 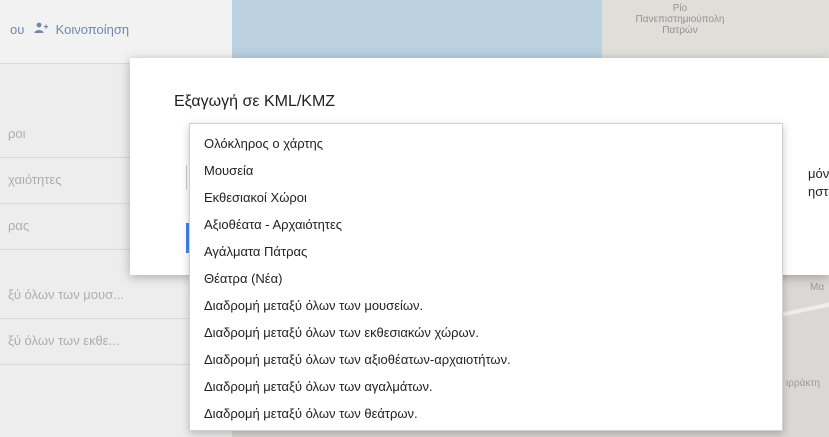 What do you see at coordinates (486, 414) in the screenshot?
I see `menu-item-route-theatres: Διαδρομή μεταξύ όλων των θεάτρων.` at bounding box center [486, 414].